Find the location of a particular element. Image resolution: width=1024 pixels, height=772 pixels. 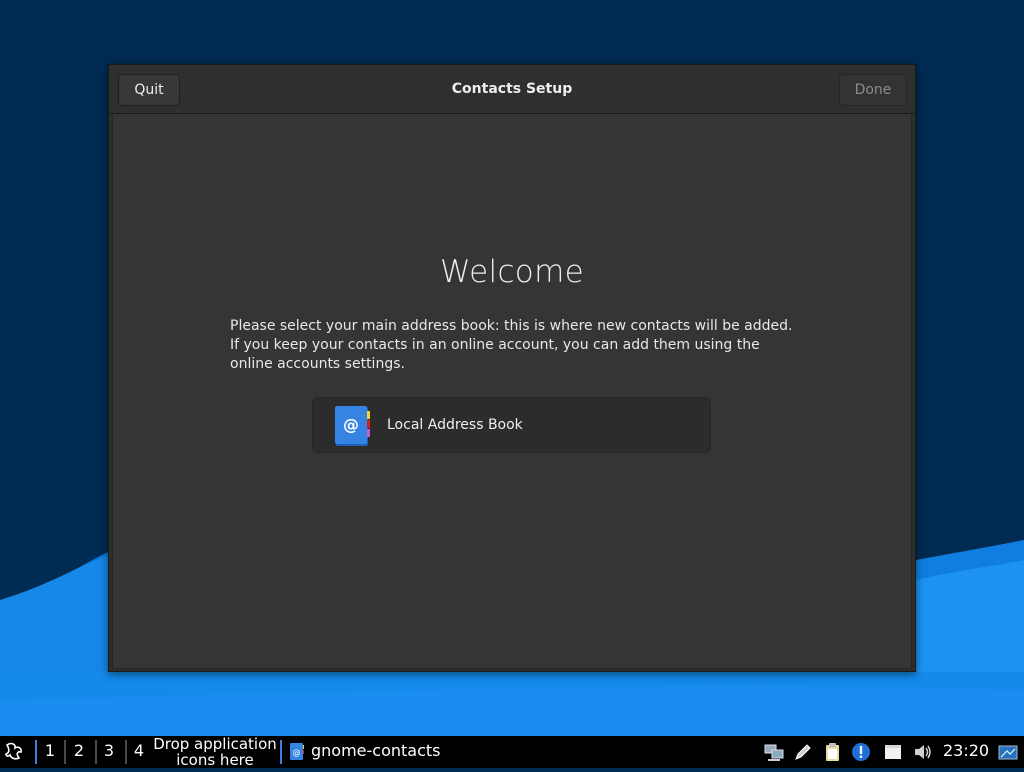

address-book-option-local: @ Local Address Book is located at coordinates (511, 425).